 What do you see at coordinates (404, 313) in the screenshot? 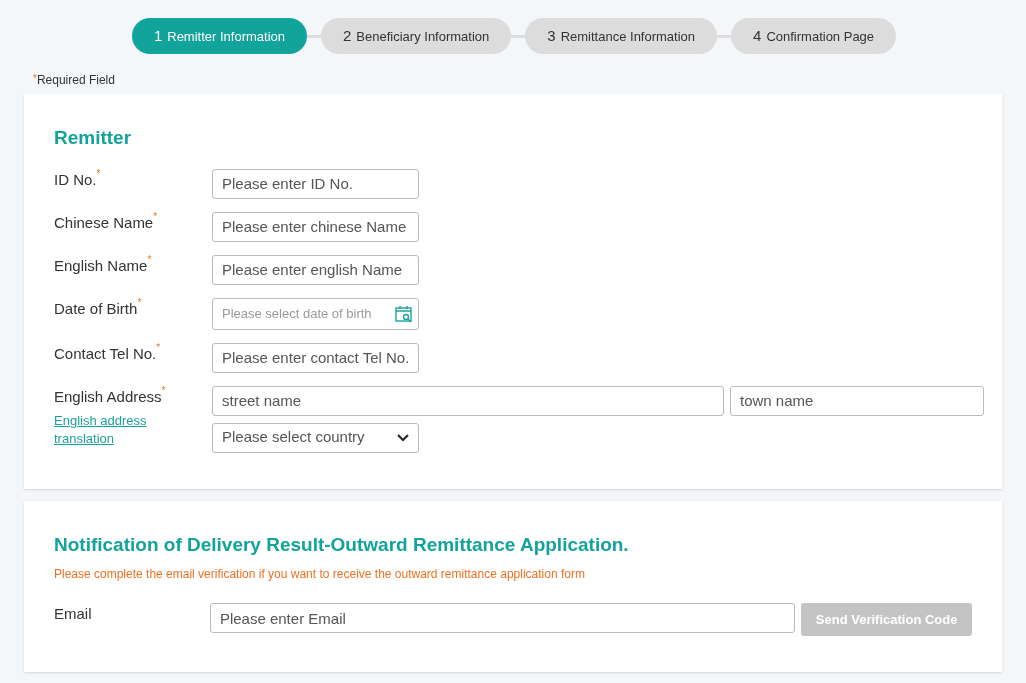
I see `calendar-icon` at bounding box center [404, 313].